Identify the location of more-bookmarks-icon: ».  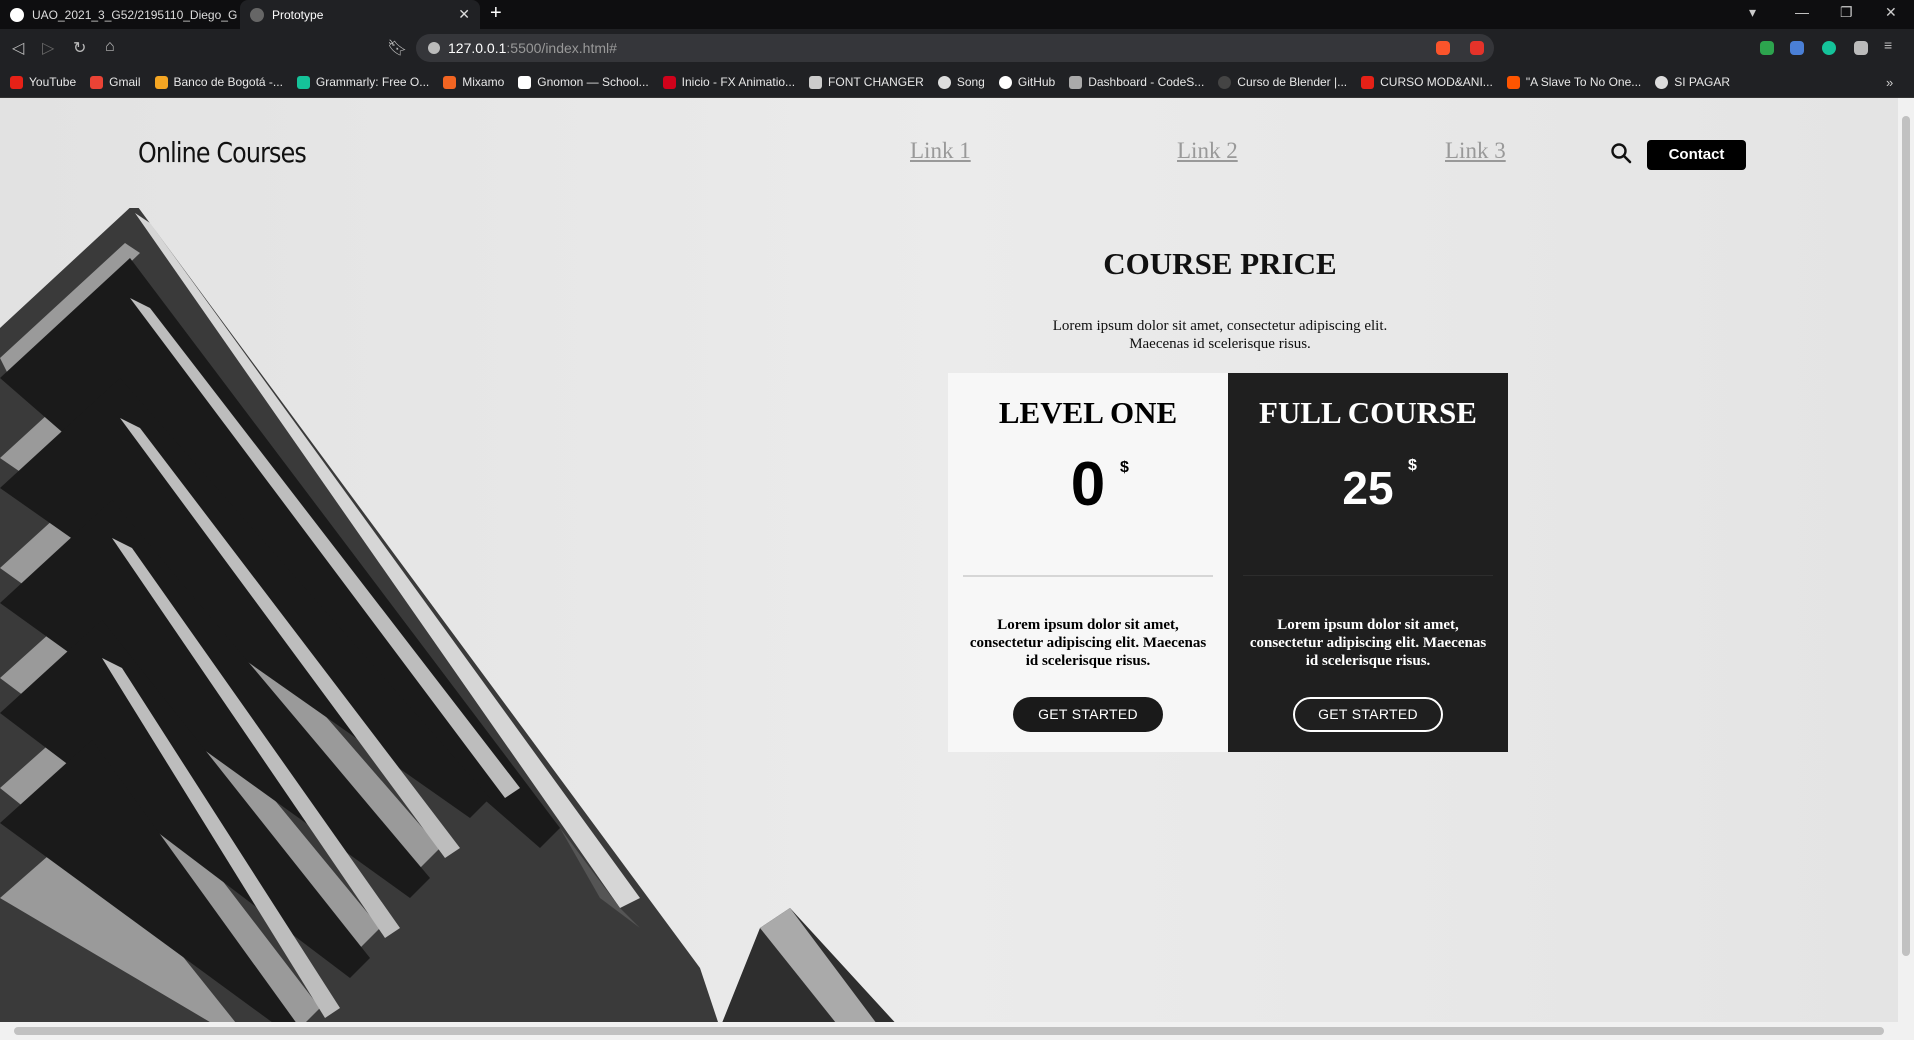
(1889, 82).